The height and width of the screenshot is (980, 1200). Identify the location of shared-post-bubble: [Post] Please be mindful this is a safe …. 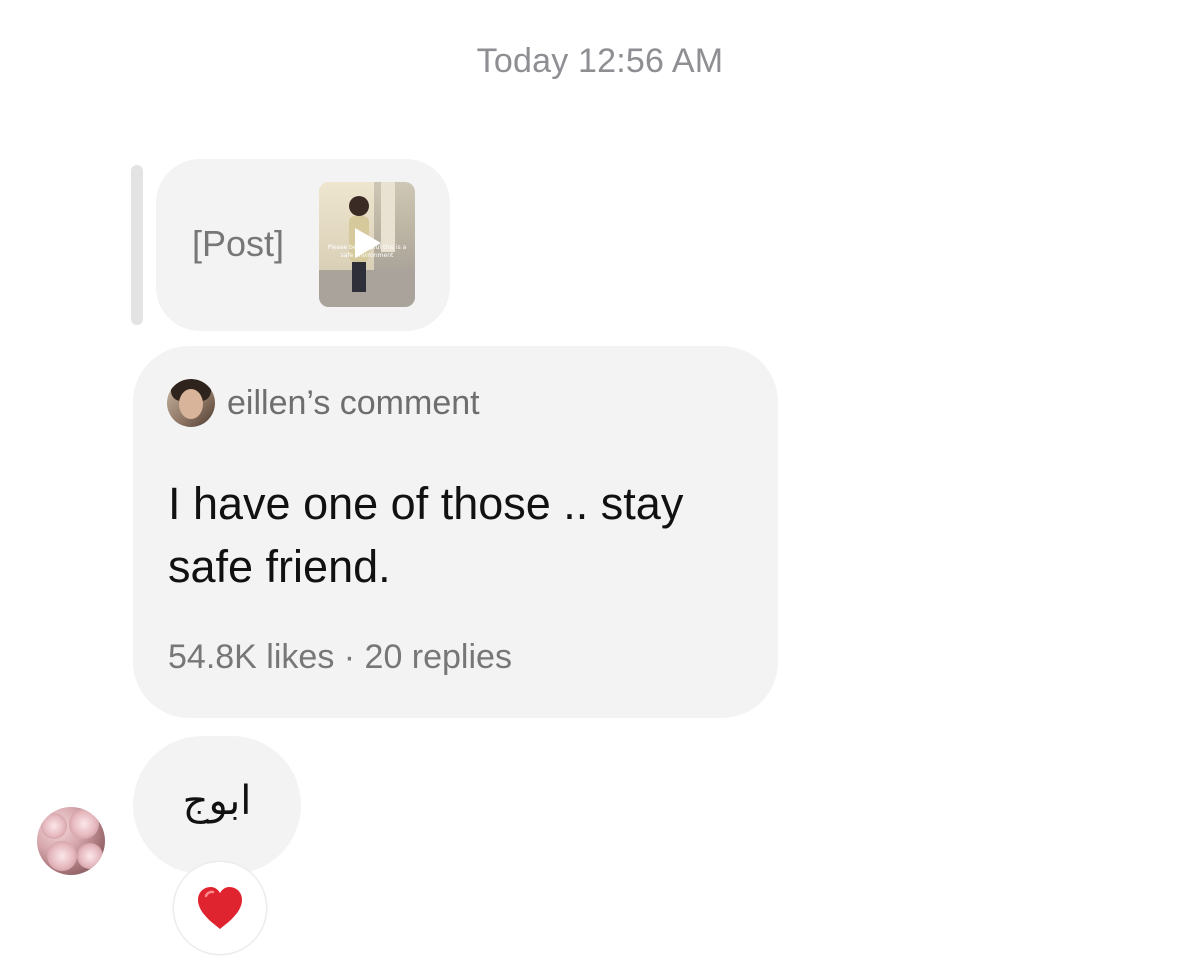
(303, 245).